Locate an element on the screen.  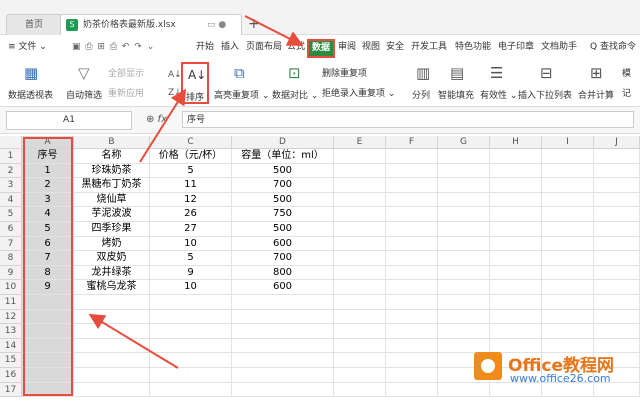
watermark-url: www.office26.com is located at coordinates (560, 378).